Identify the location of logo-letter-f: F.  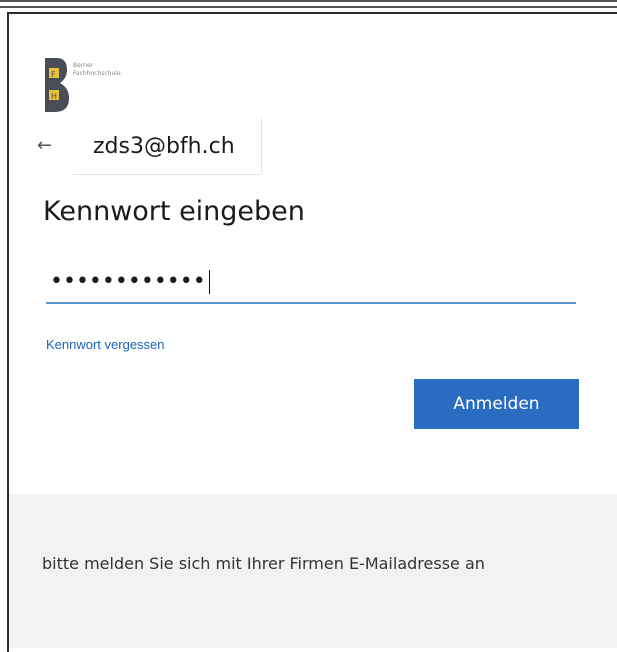
(53, 74).